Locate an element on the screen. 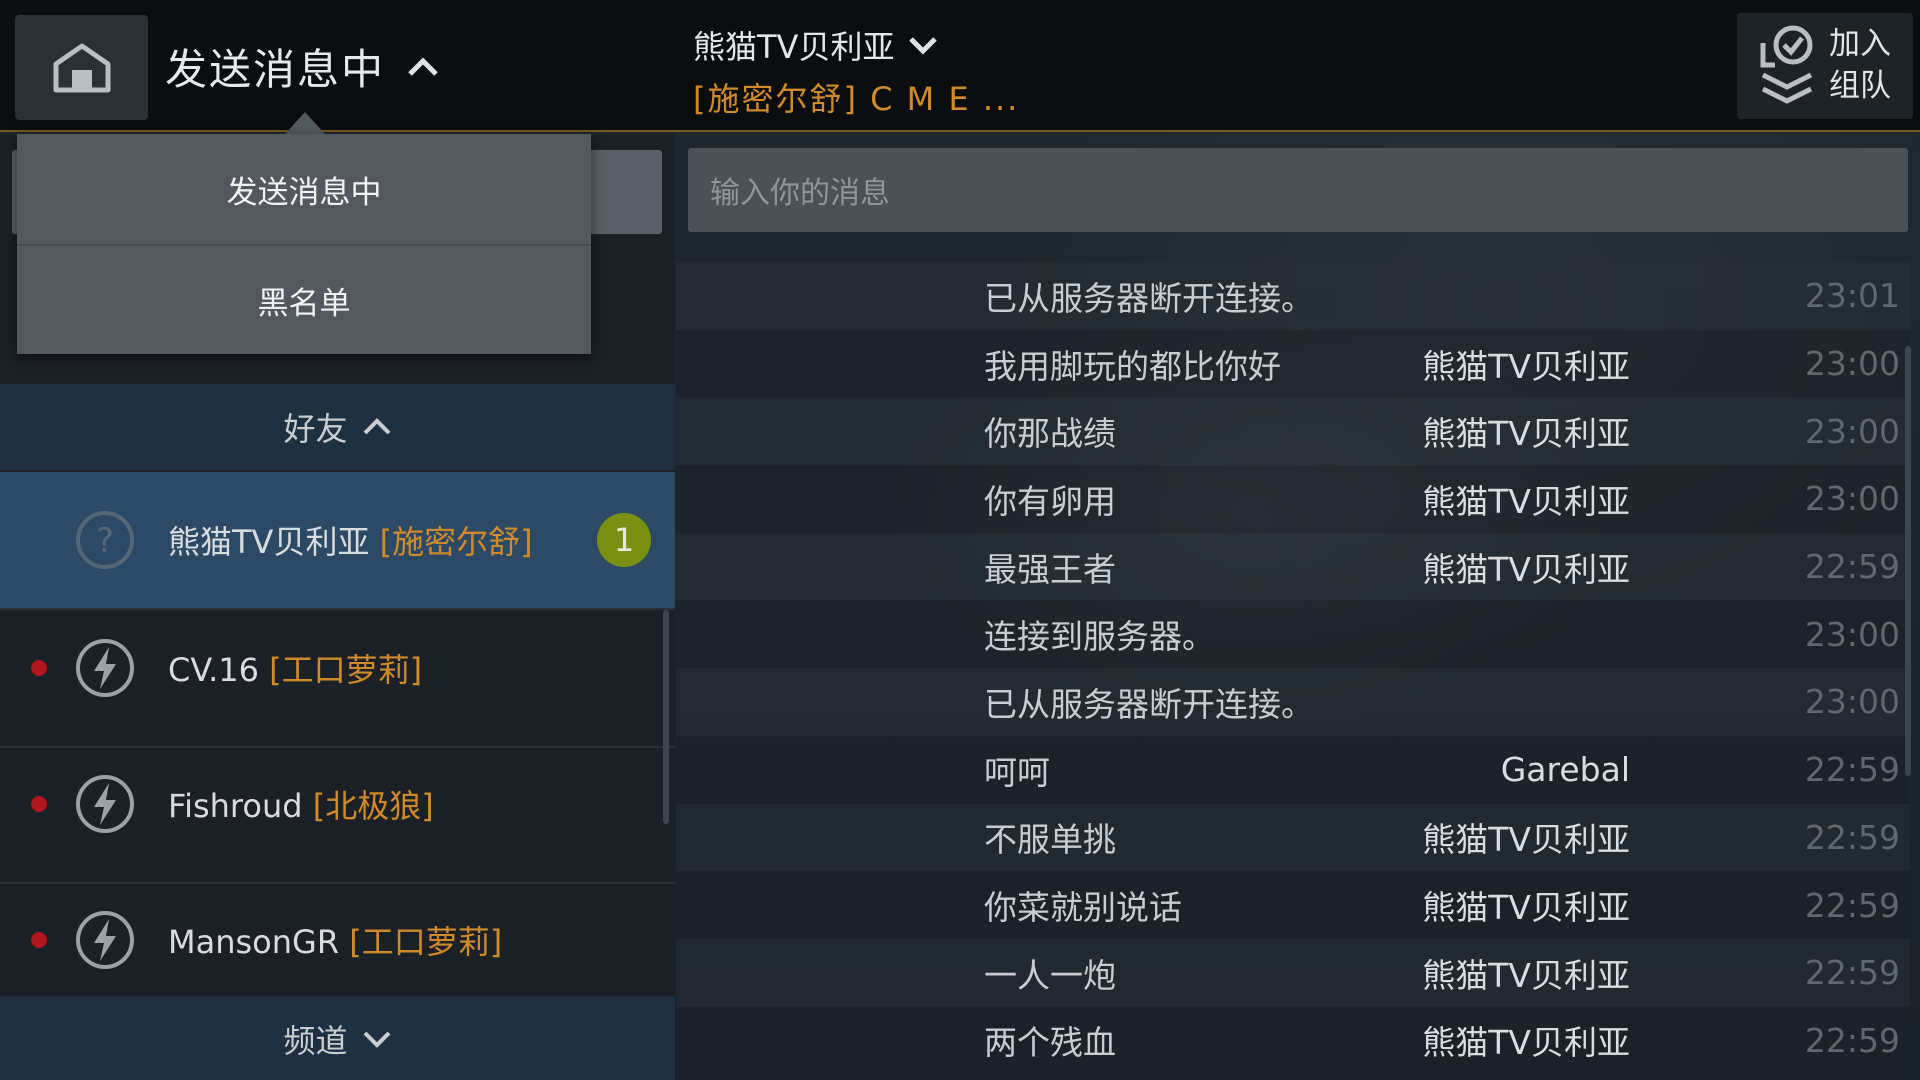  join-team-icon is located at coordinates (1786, 64).